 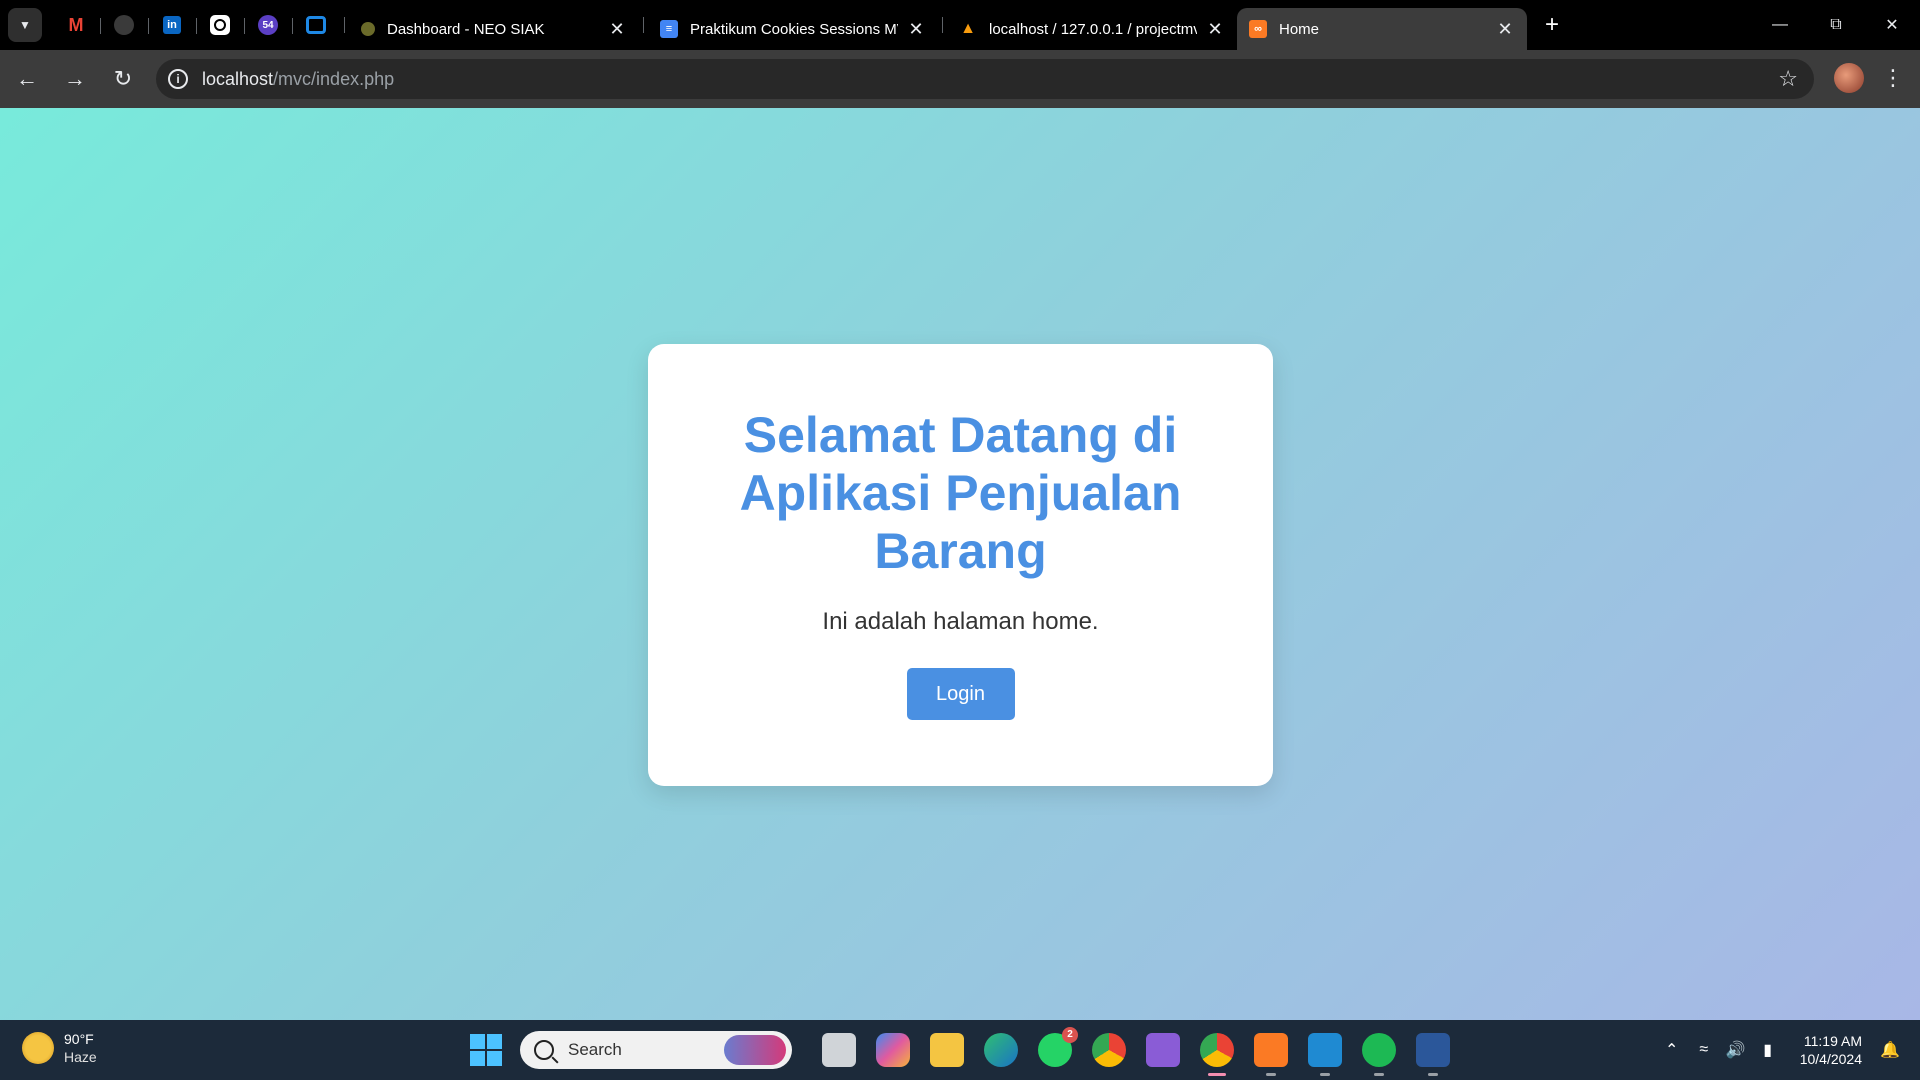 What do you see at coordinates (1379, 1054) in the screenshot?
I see `spotify-icon` at bounding box center [1379, 1054].